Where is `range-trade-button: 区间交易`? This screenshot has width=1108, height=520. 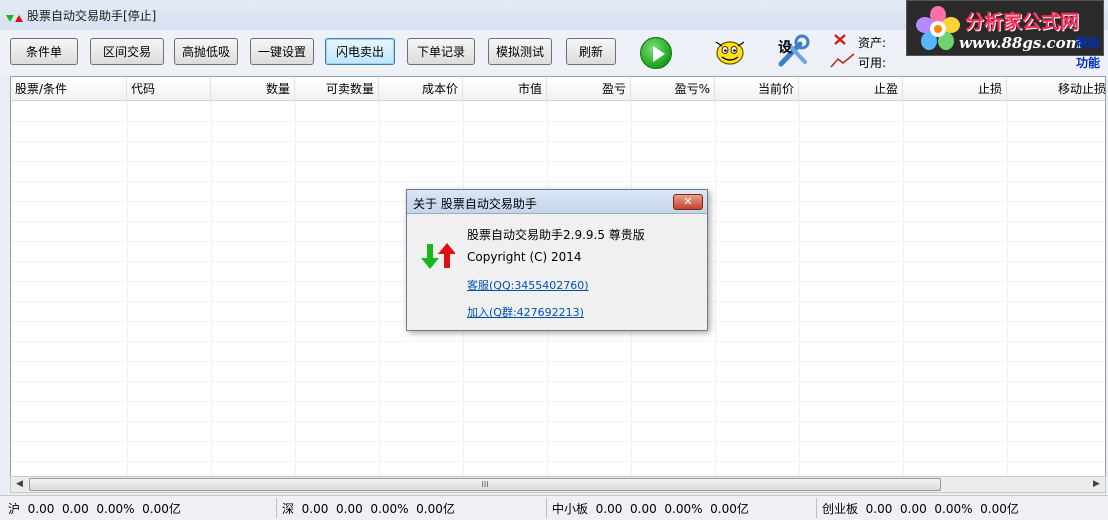
range-trade-button: 区间交易 is located at coordinates (127, 51).